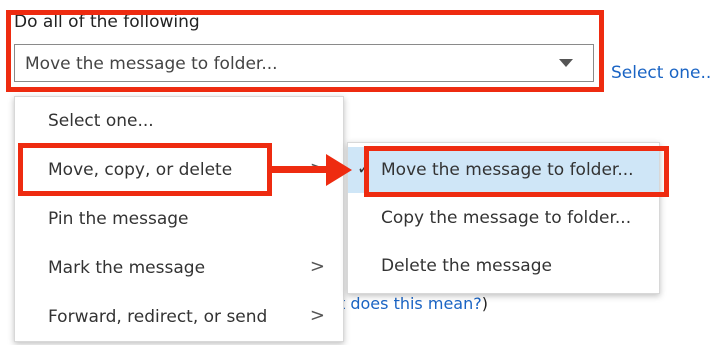  Describe the element at coordinates (410, 303) in the screenshot. I see `help-link-text: t does this mean?` at that location.